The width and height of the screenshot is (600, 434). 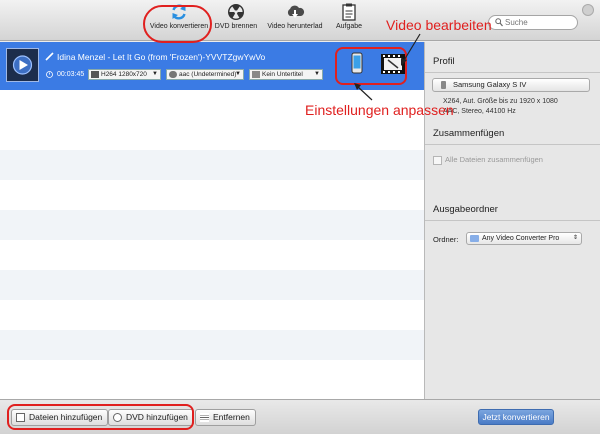 I want to click on annotation-arrow-settings, so click(x=364, y=93).